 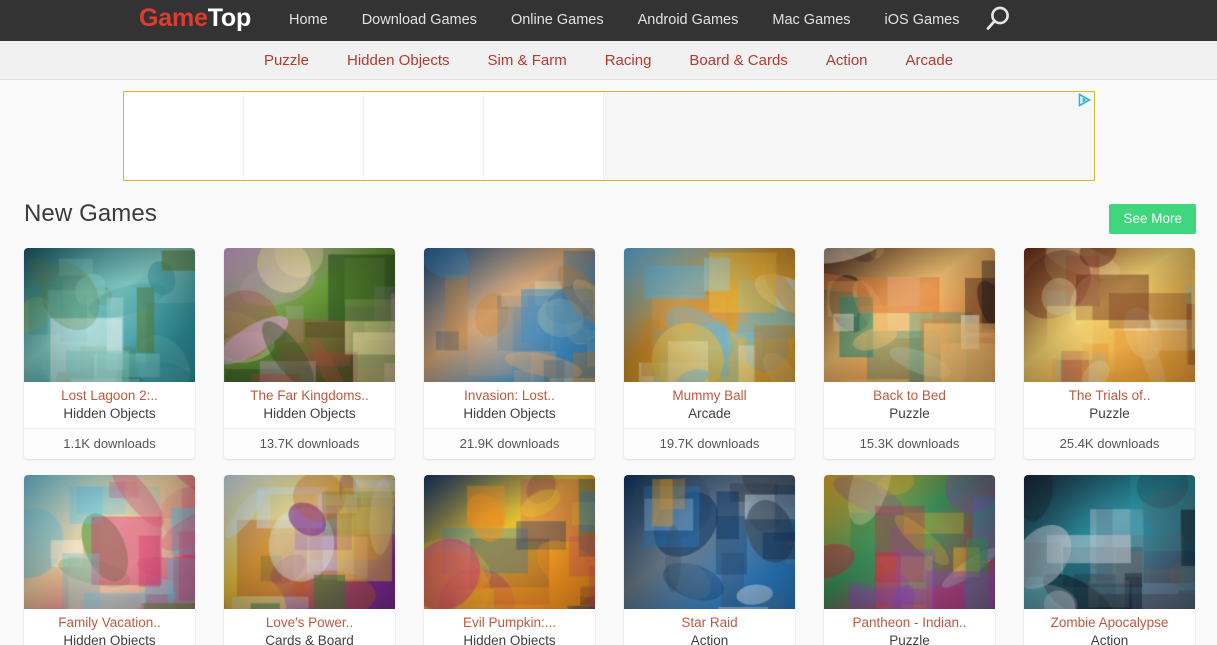 I want to click on game-downloads: 21.9K downloads, so click(x=509, y=443).